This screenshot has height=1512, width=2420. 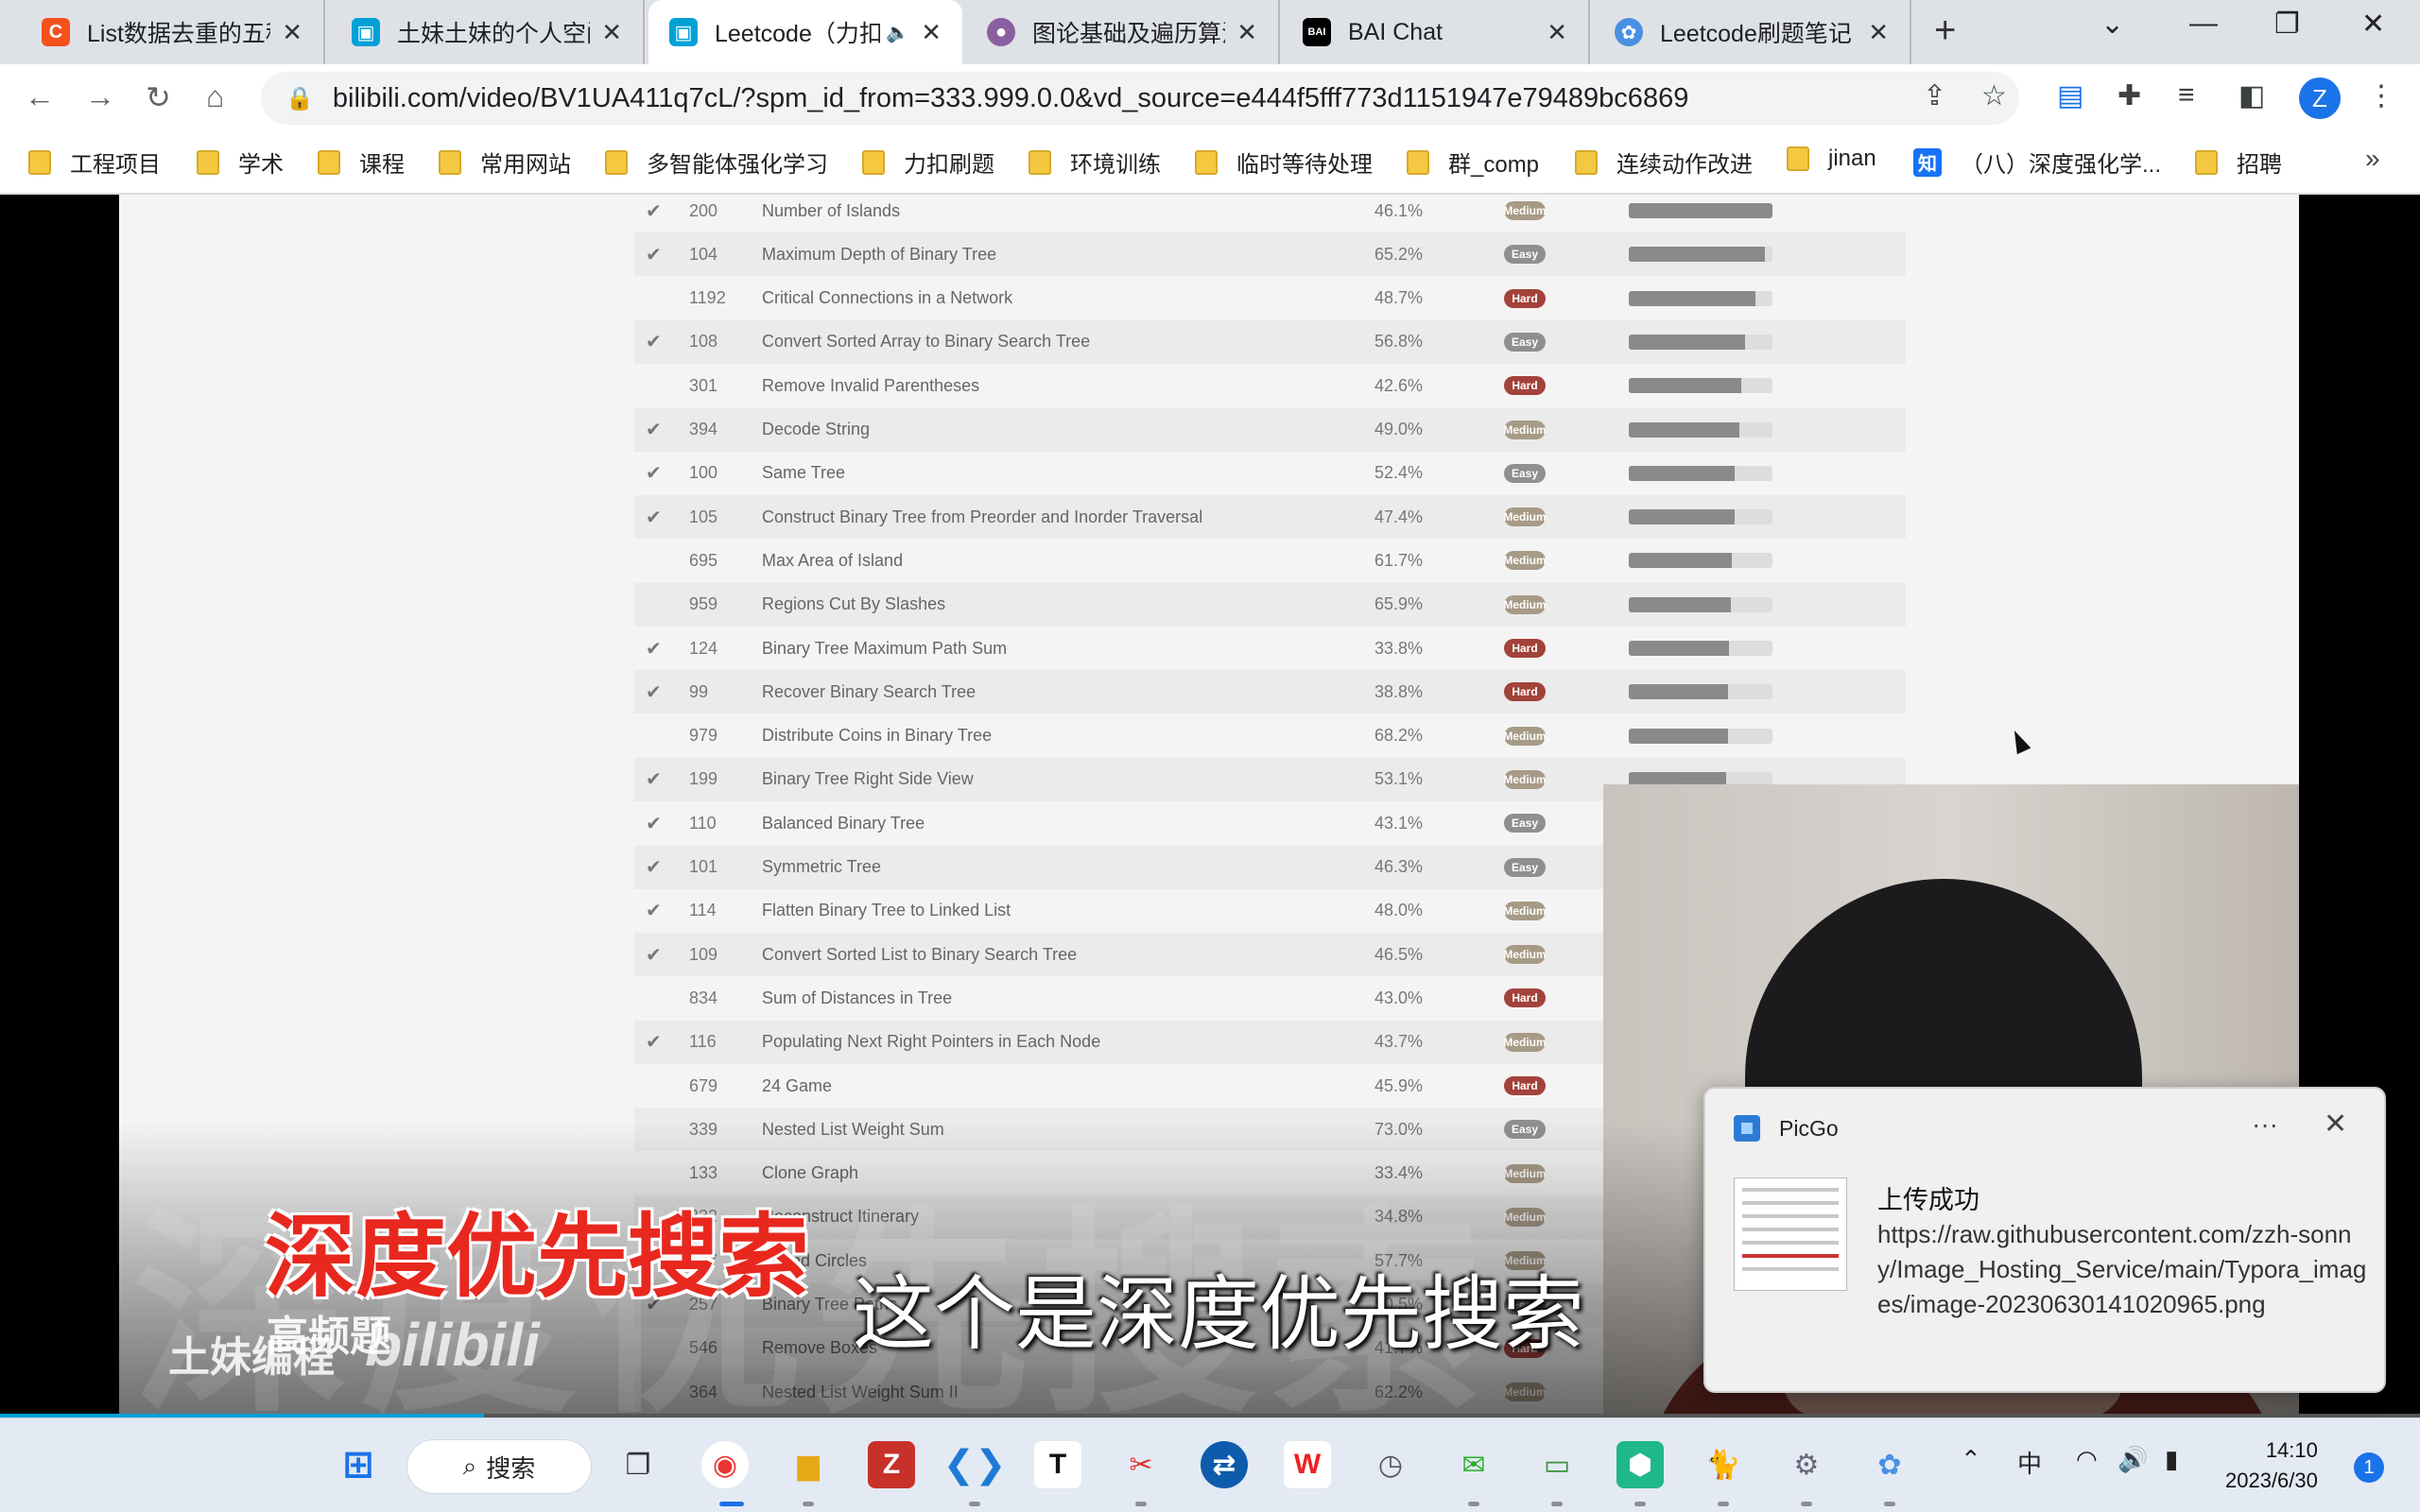 What do you see at coordinates (725, 1464) in the screenshot?
I see `chrome-icon: ◉` at bounding box center [725, 1464].